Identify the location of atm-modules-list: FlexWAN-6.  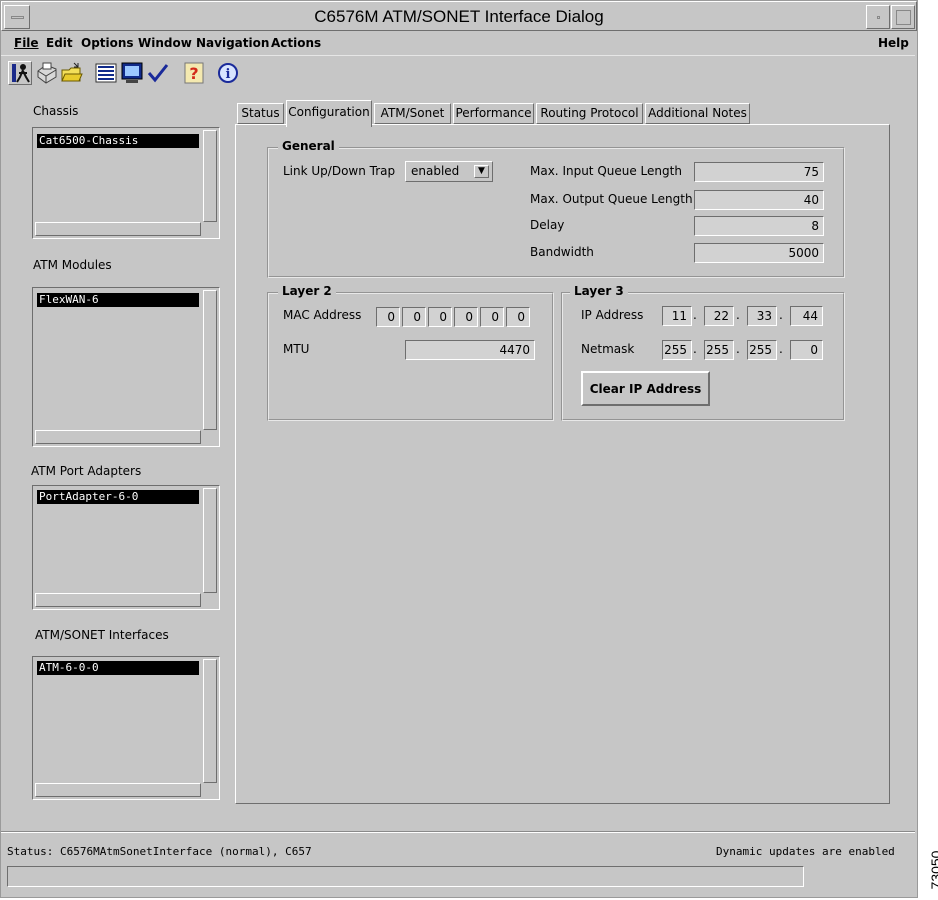
(126, 367).